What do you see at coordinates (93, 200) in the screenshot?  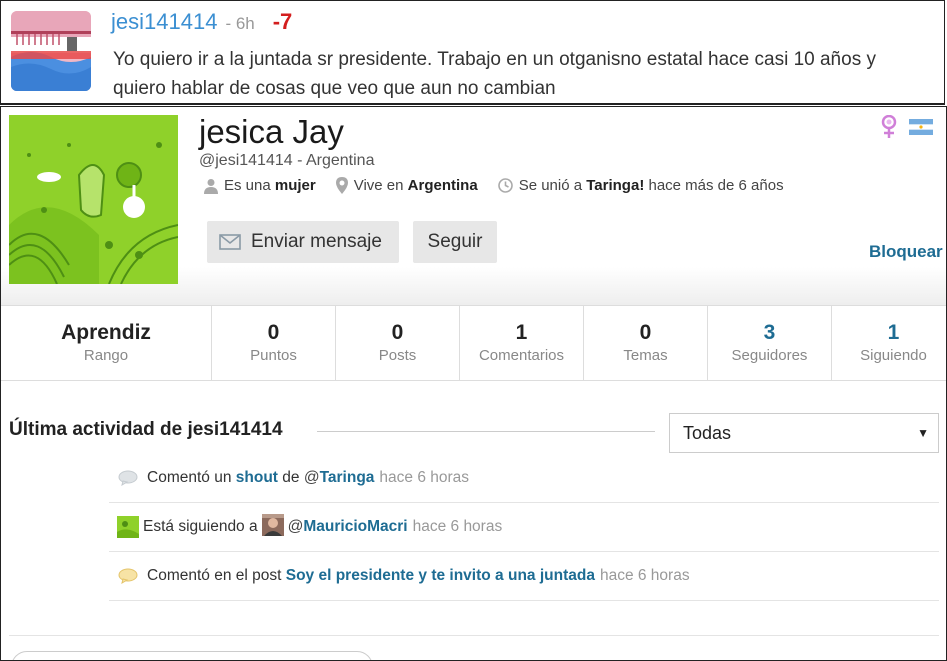 I see `profile-avatar` at bounding box center [93, 200].